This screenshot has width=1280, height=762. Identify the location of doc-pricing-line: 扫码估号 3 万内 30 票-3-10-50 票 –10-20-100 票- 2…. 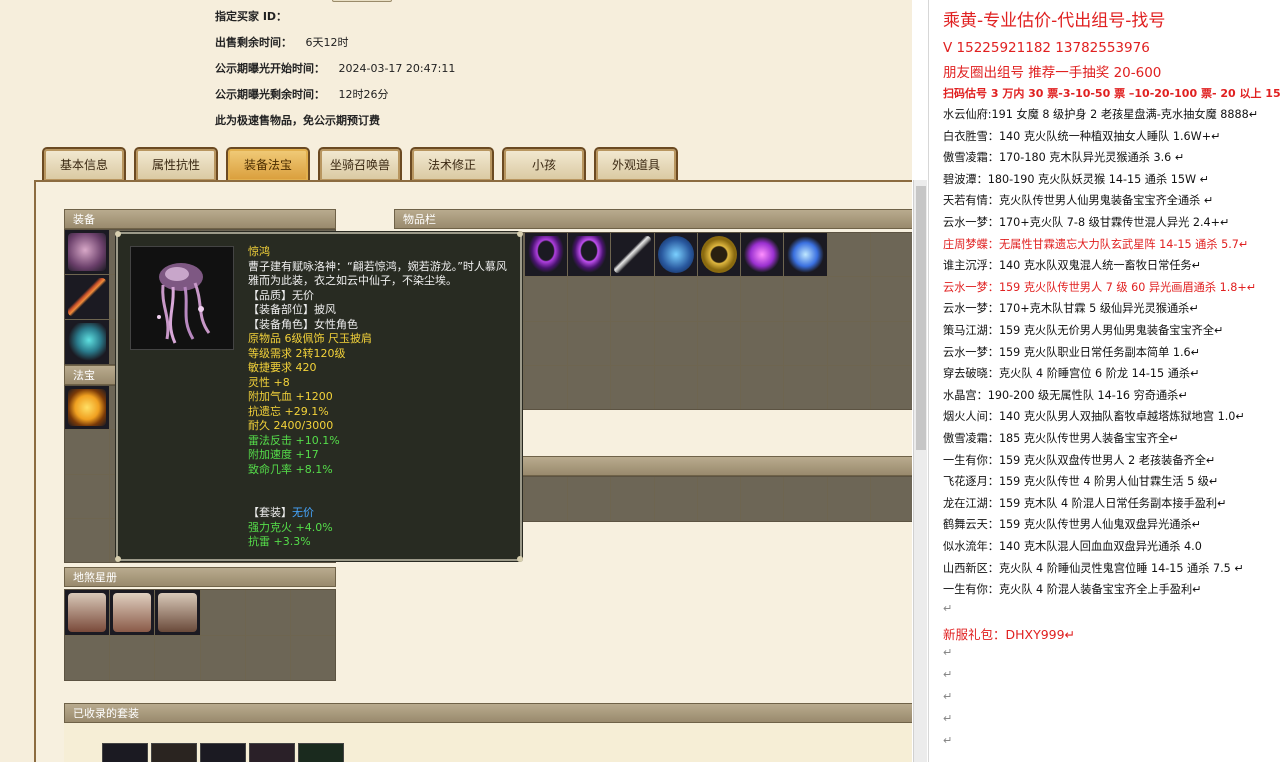
(1111, 93).